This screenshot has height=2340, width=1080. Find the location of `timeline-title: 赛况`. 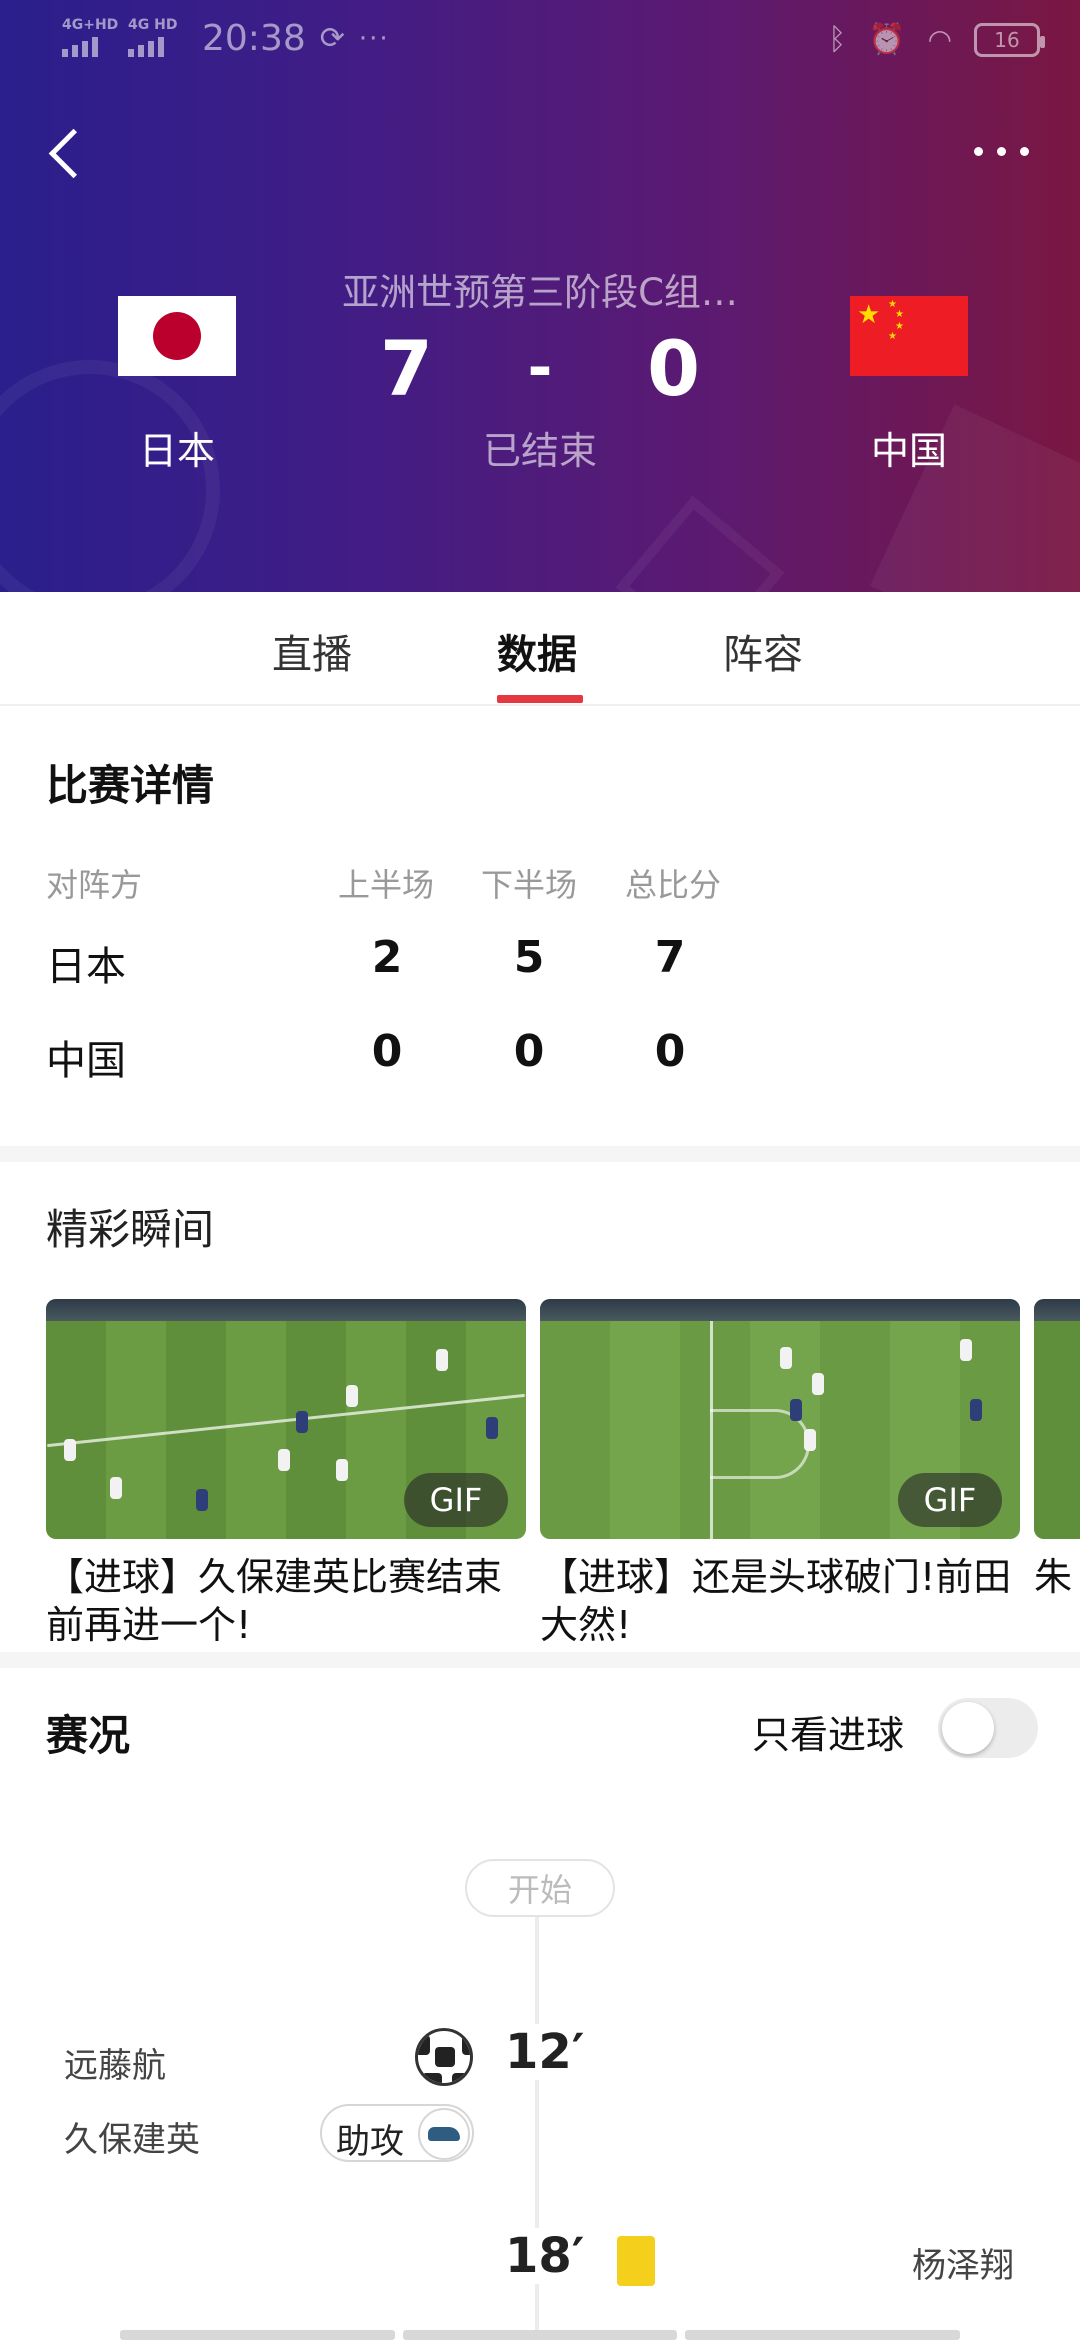

timeline-title: 赛况 is located at coordinates (88, 1735).